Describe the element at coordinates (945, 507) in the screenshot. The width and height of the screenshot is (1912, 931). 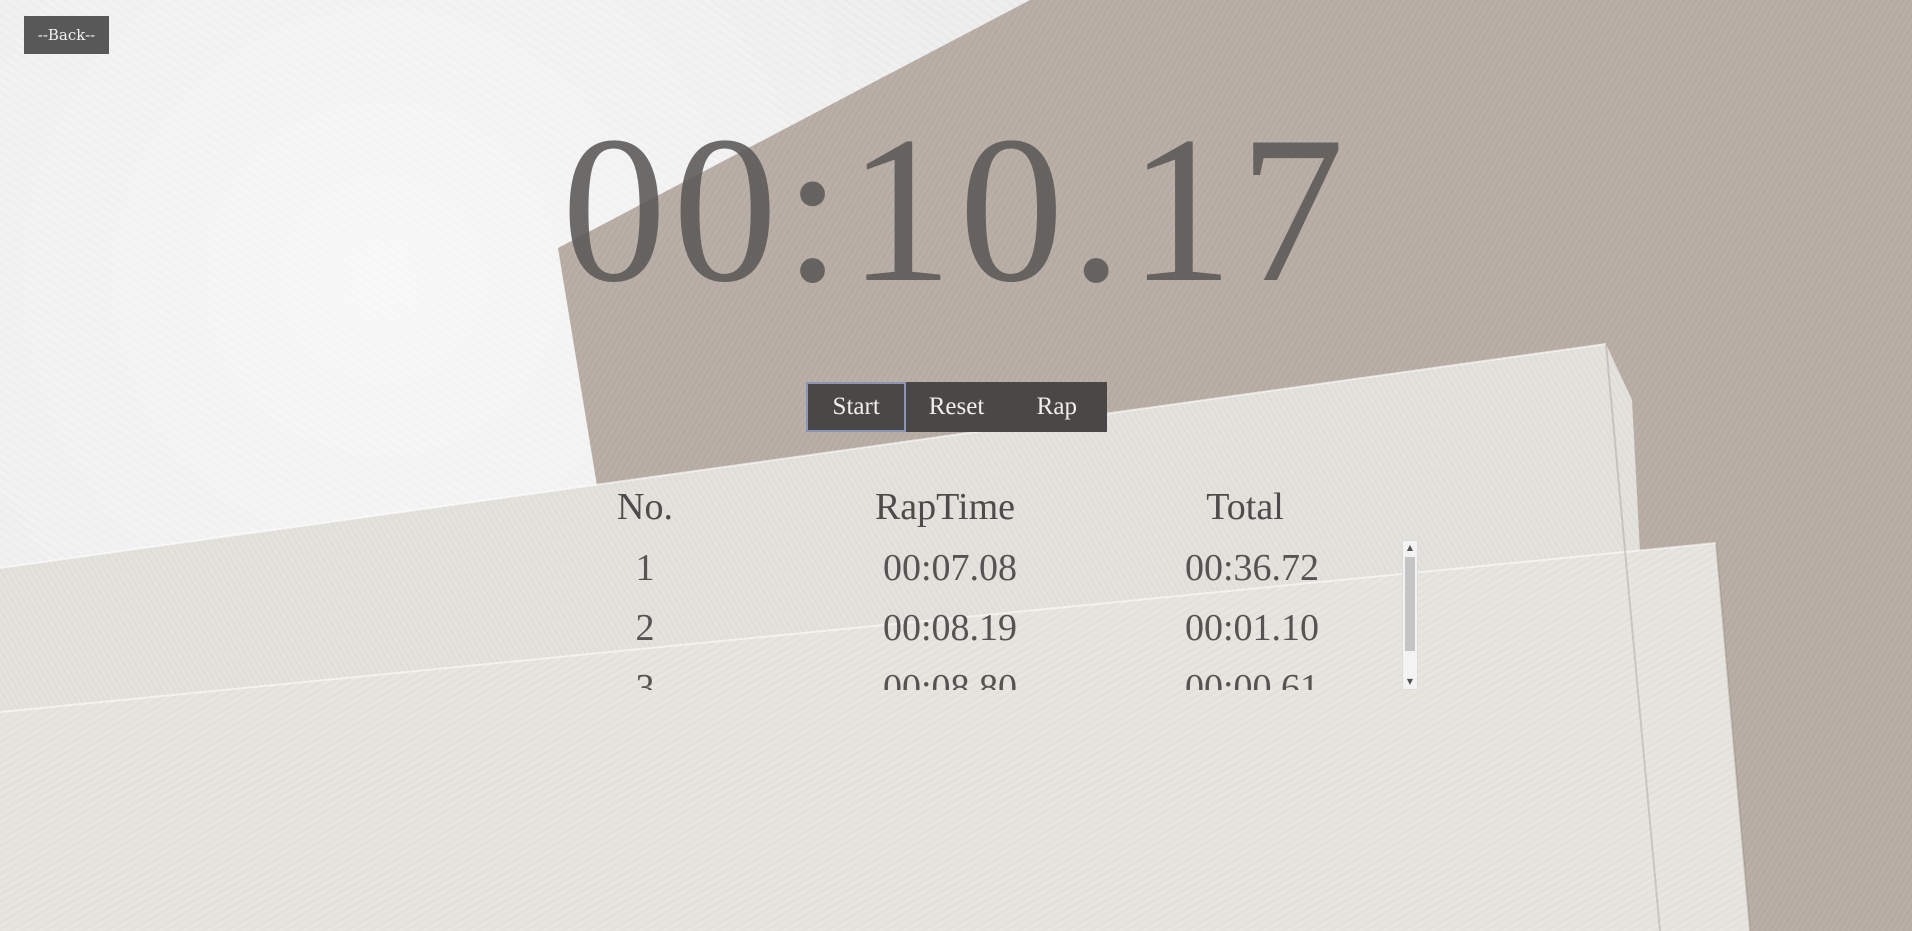
I see `header-rap-time: RapTime` at that location.